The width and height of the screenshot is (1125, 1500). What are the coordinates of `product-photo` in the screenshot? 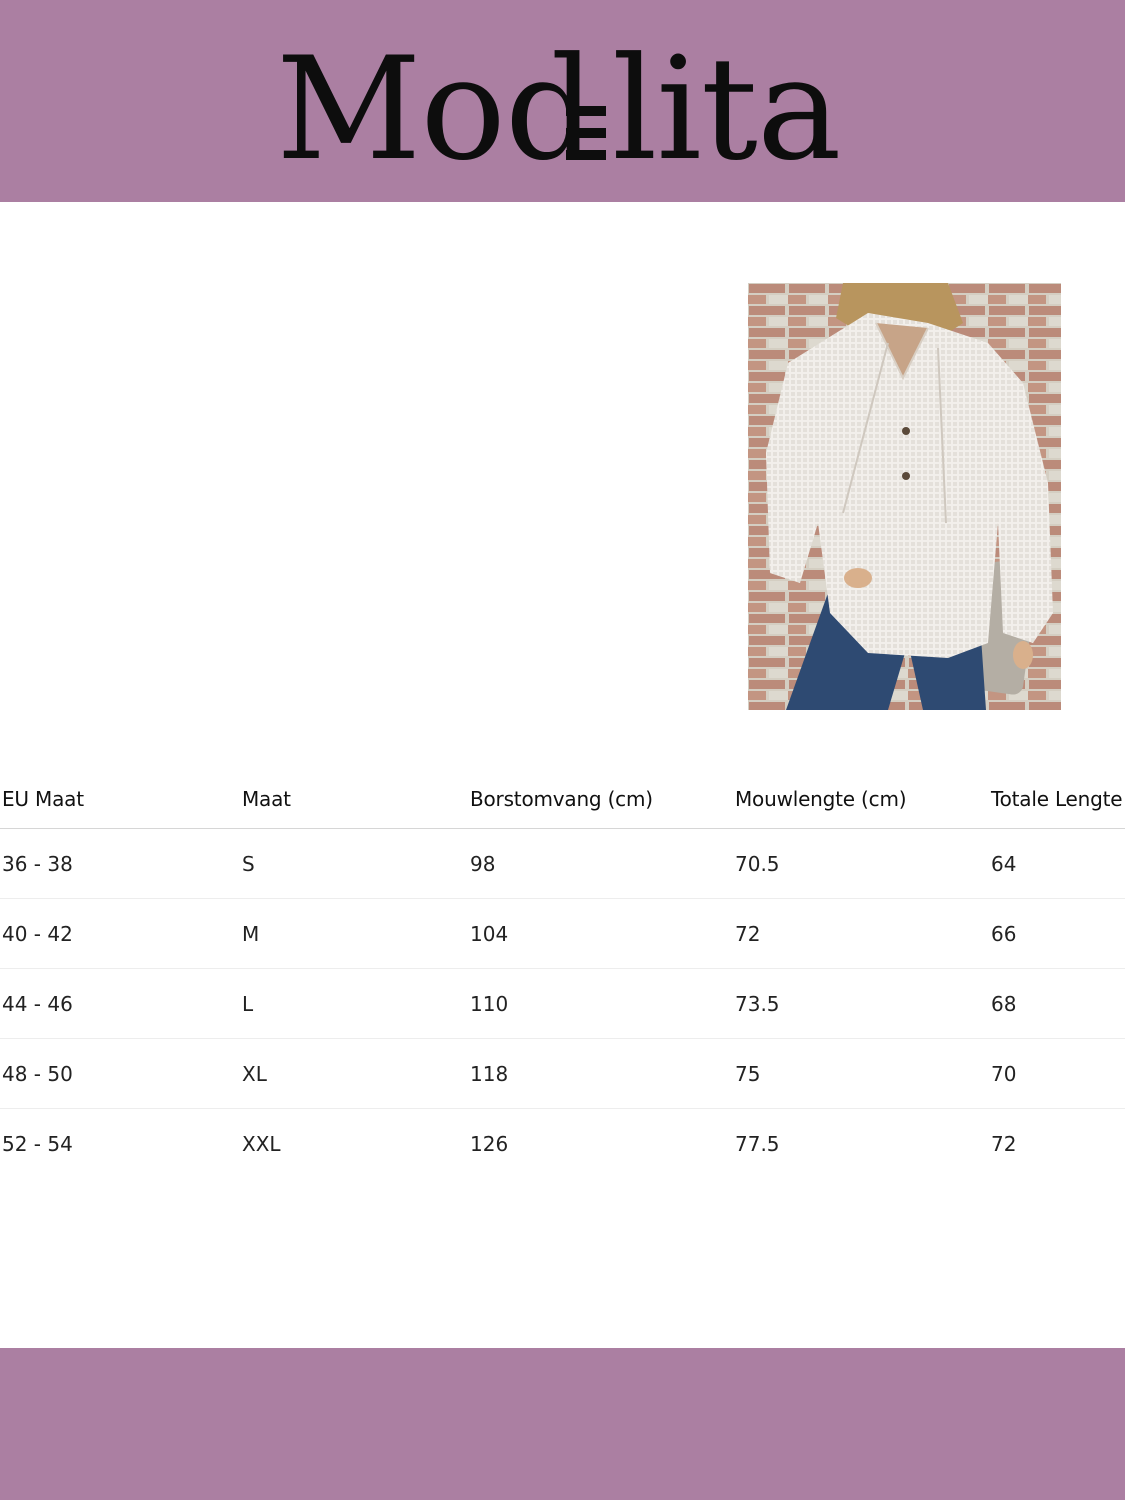 It's located at (904, 496).